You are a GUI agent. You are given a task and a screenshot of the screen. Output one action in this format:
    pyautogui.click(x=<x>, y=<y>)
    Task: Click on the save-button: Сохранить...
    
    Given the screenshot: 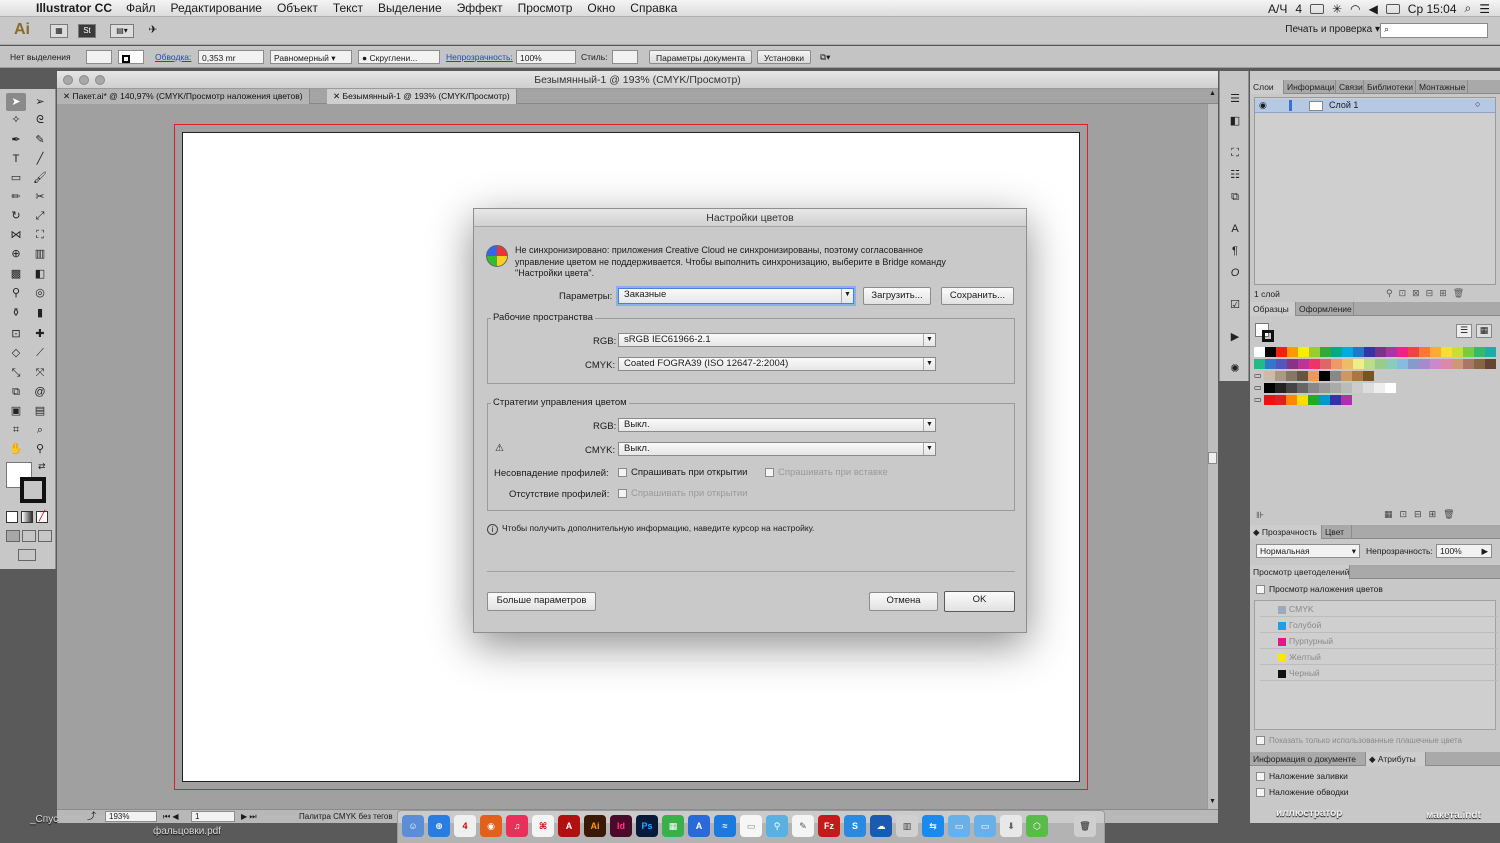 What is the action you would take?
    pyautogui.click(x=977, y=296)
    